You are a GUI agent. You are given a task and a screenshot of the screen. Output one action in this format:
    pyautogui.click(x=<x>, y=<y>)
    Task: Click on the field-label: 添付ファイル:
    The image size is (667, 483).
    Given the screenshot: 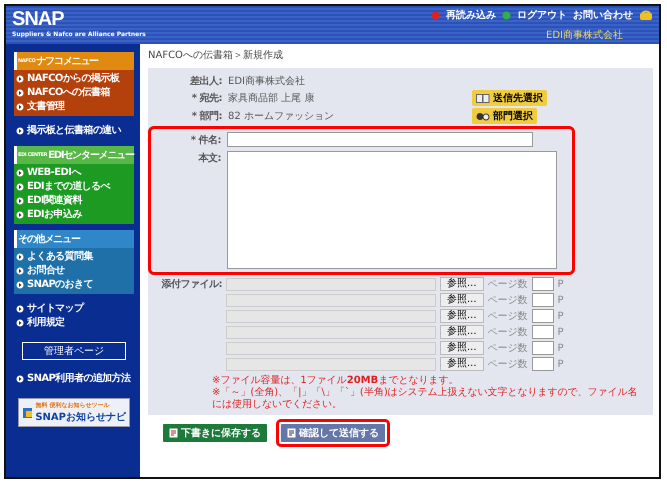 What is the action you would take?
    pyautogui.click(x=191, y=284)
    